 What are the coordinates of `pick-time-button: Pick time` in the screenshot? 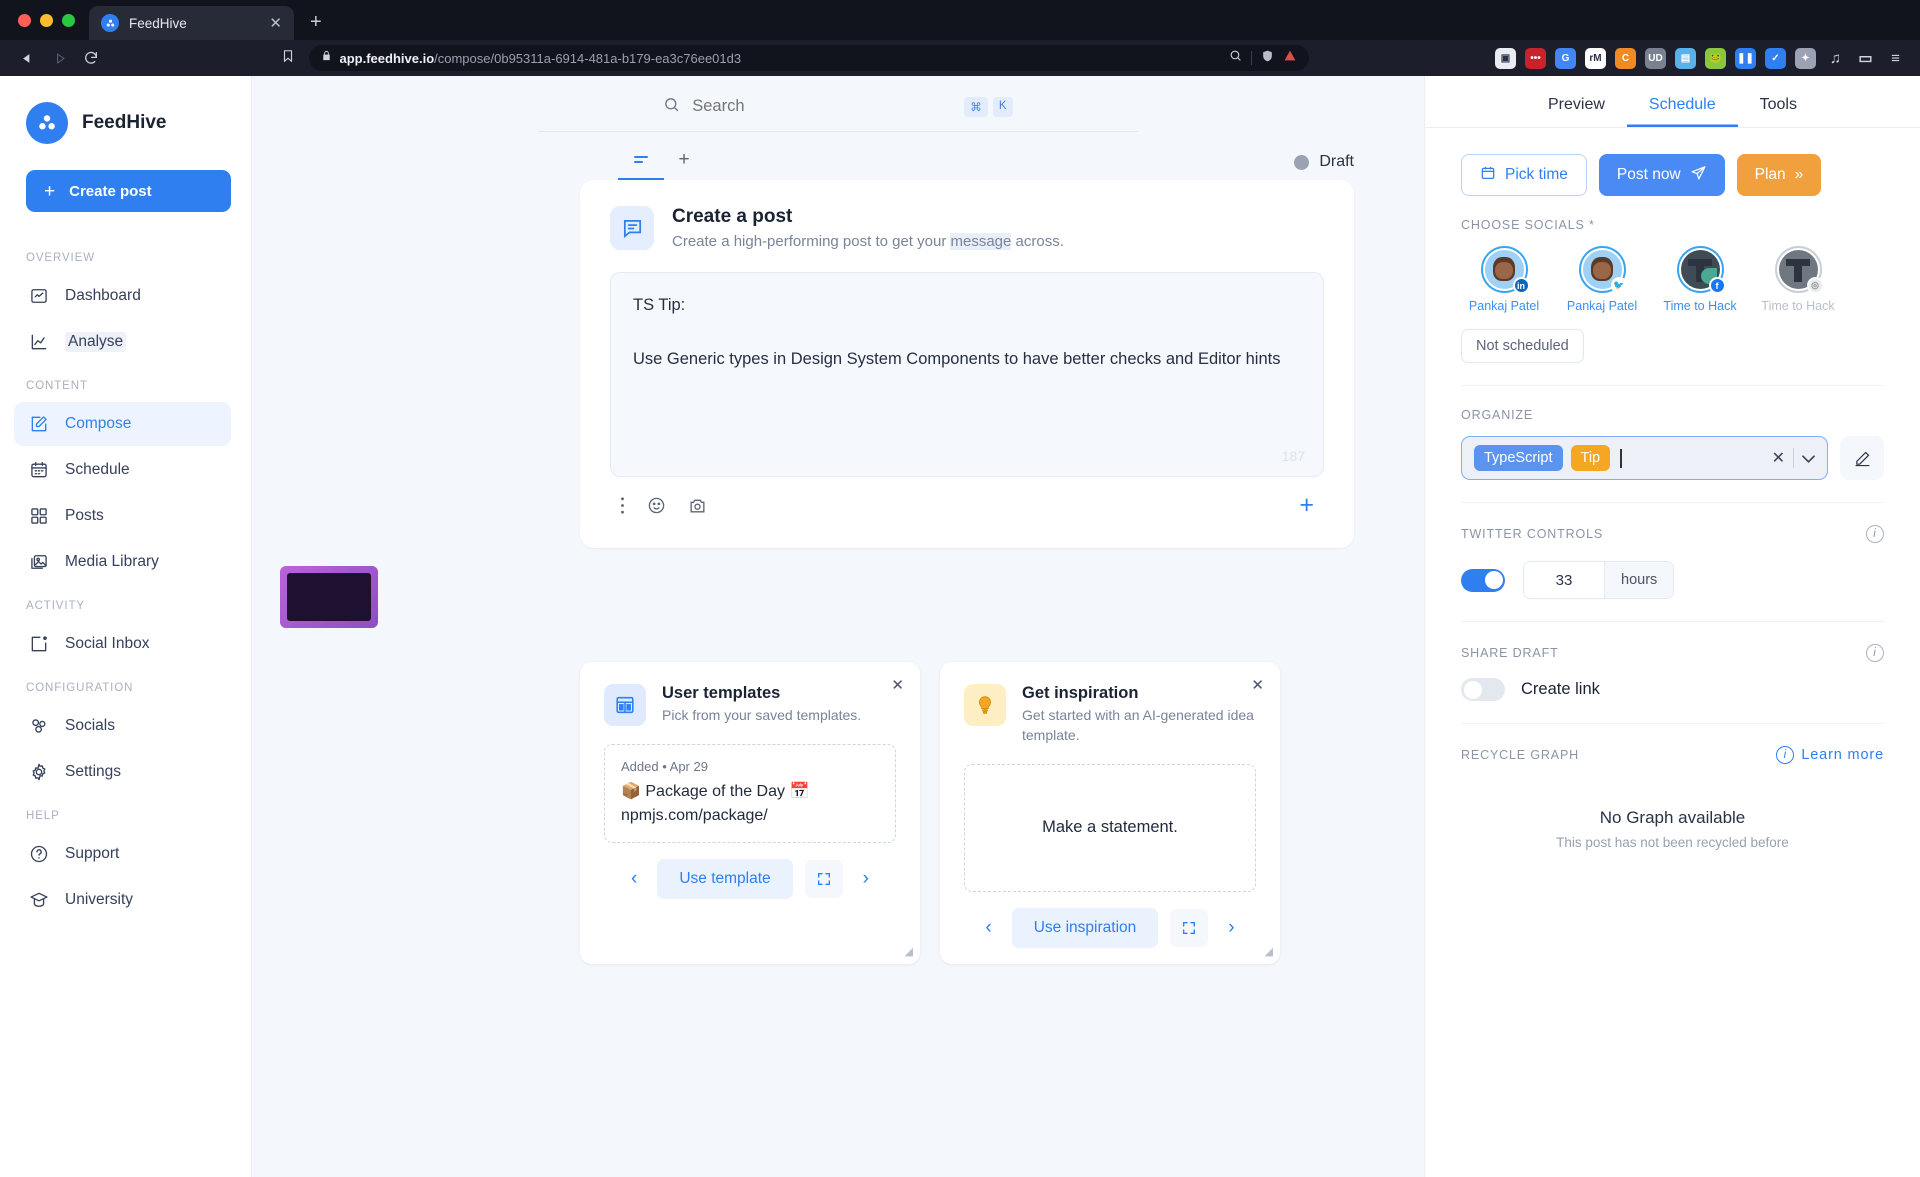 It's located at (1524, 175).